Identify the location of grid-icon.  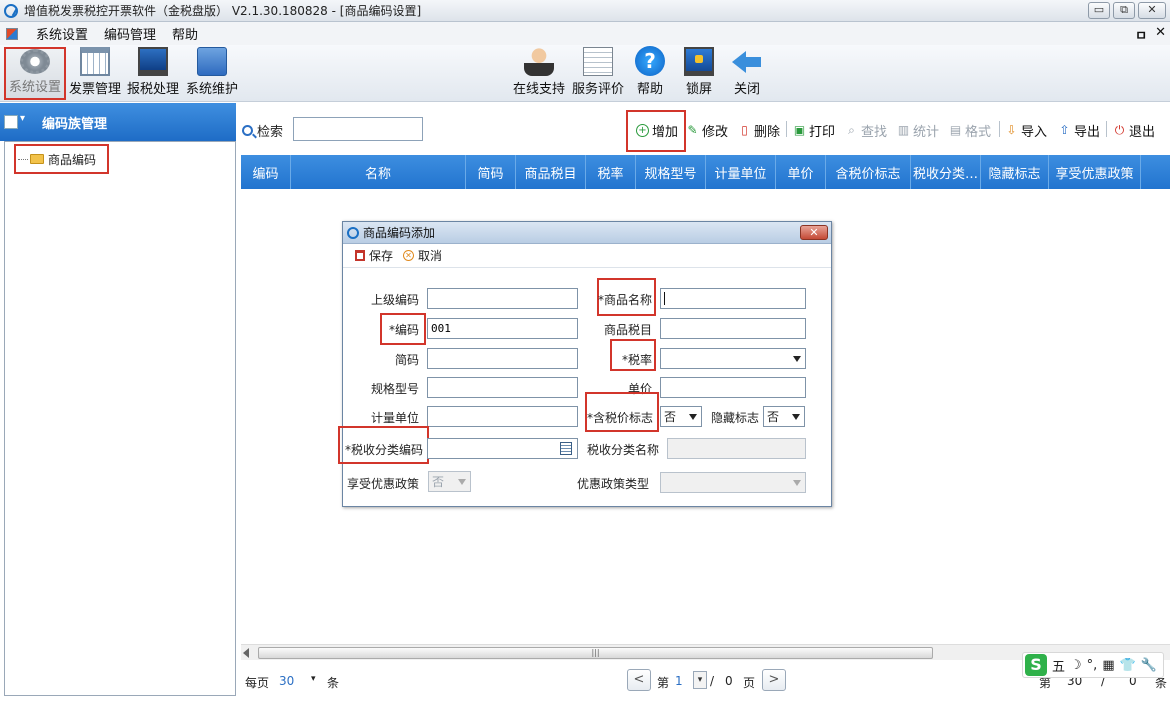
(95, 61).